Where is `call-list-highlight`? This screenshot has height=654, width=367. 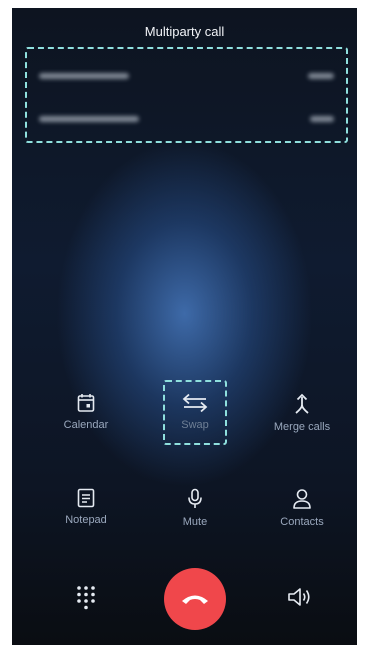
call-list-highlight is located at coordinates (186, 95).